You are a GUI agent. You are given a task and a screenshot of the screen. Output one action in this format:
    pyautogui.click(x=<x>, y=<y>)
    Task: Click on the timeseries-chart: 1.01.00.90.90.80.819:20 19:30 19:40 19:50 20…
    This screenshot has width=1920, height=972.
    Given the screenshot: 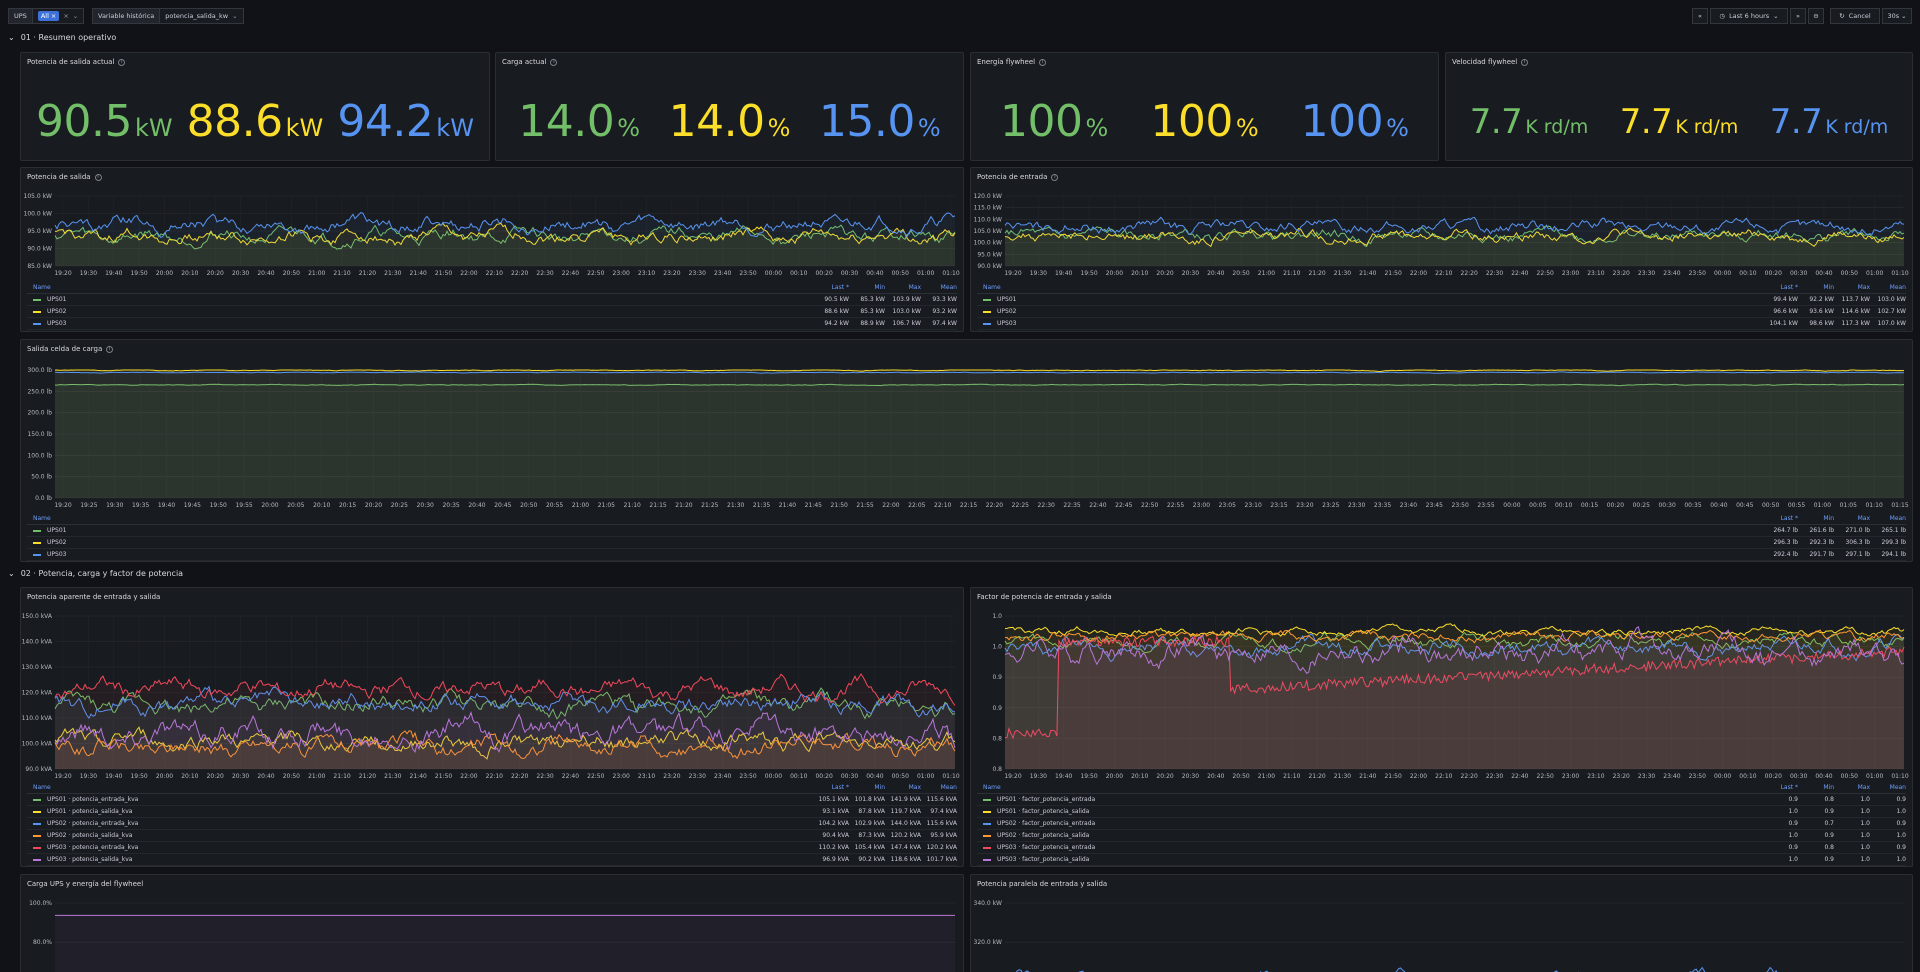 What is the action you would take?
    pyautogui.click(x=1442, y=695)
    